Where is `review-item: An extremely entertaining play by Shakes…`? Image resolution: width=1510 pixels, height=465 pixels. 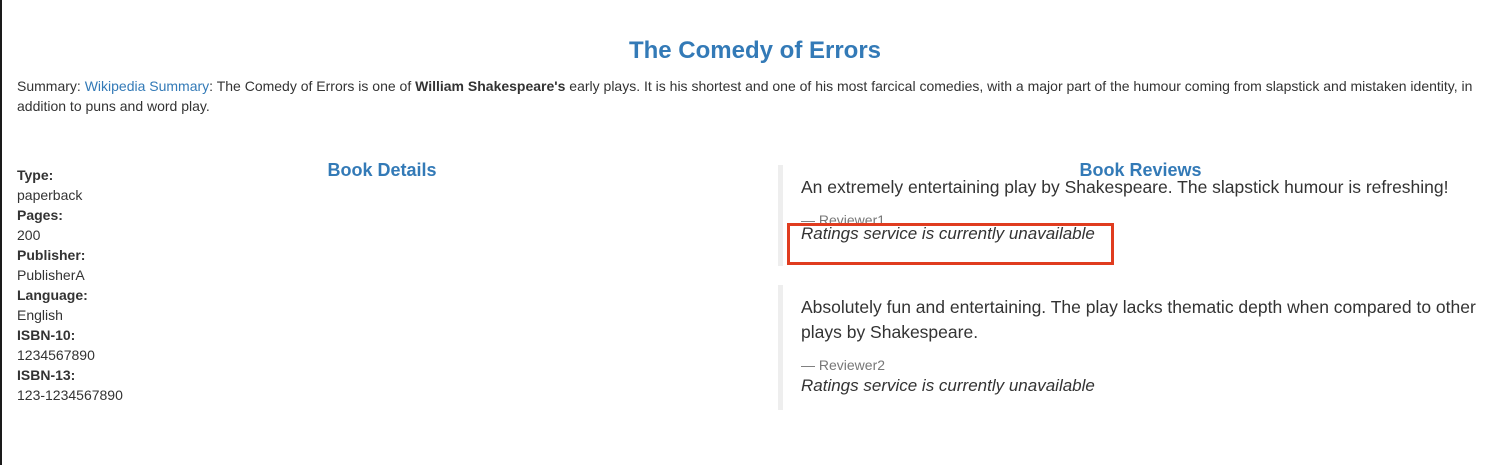
review-item: An extremely entertaining play by Shakes… is located at coordinates (1140, 215).